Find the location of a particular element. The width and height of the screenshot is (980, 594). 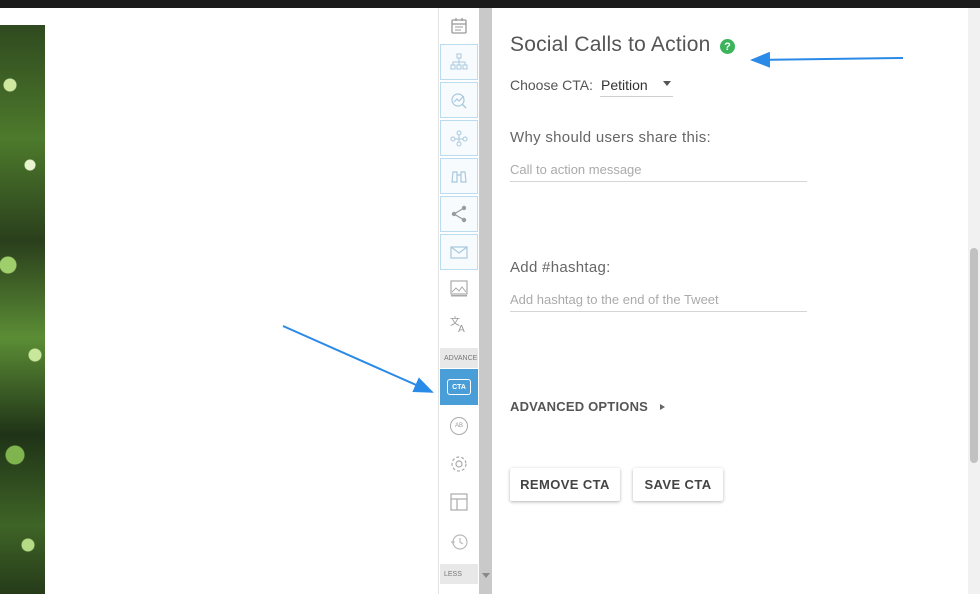

sidebar-item-layout is located at coordinates (459, 502).